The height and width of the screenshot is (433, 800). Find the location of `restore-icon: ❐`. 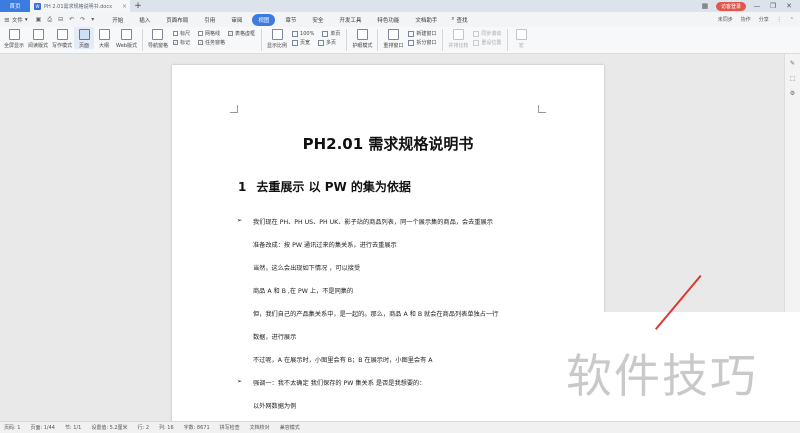

restore-icon: ❐ is located at coordinates (773, 6).